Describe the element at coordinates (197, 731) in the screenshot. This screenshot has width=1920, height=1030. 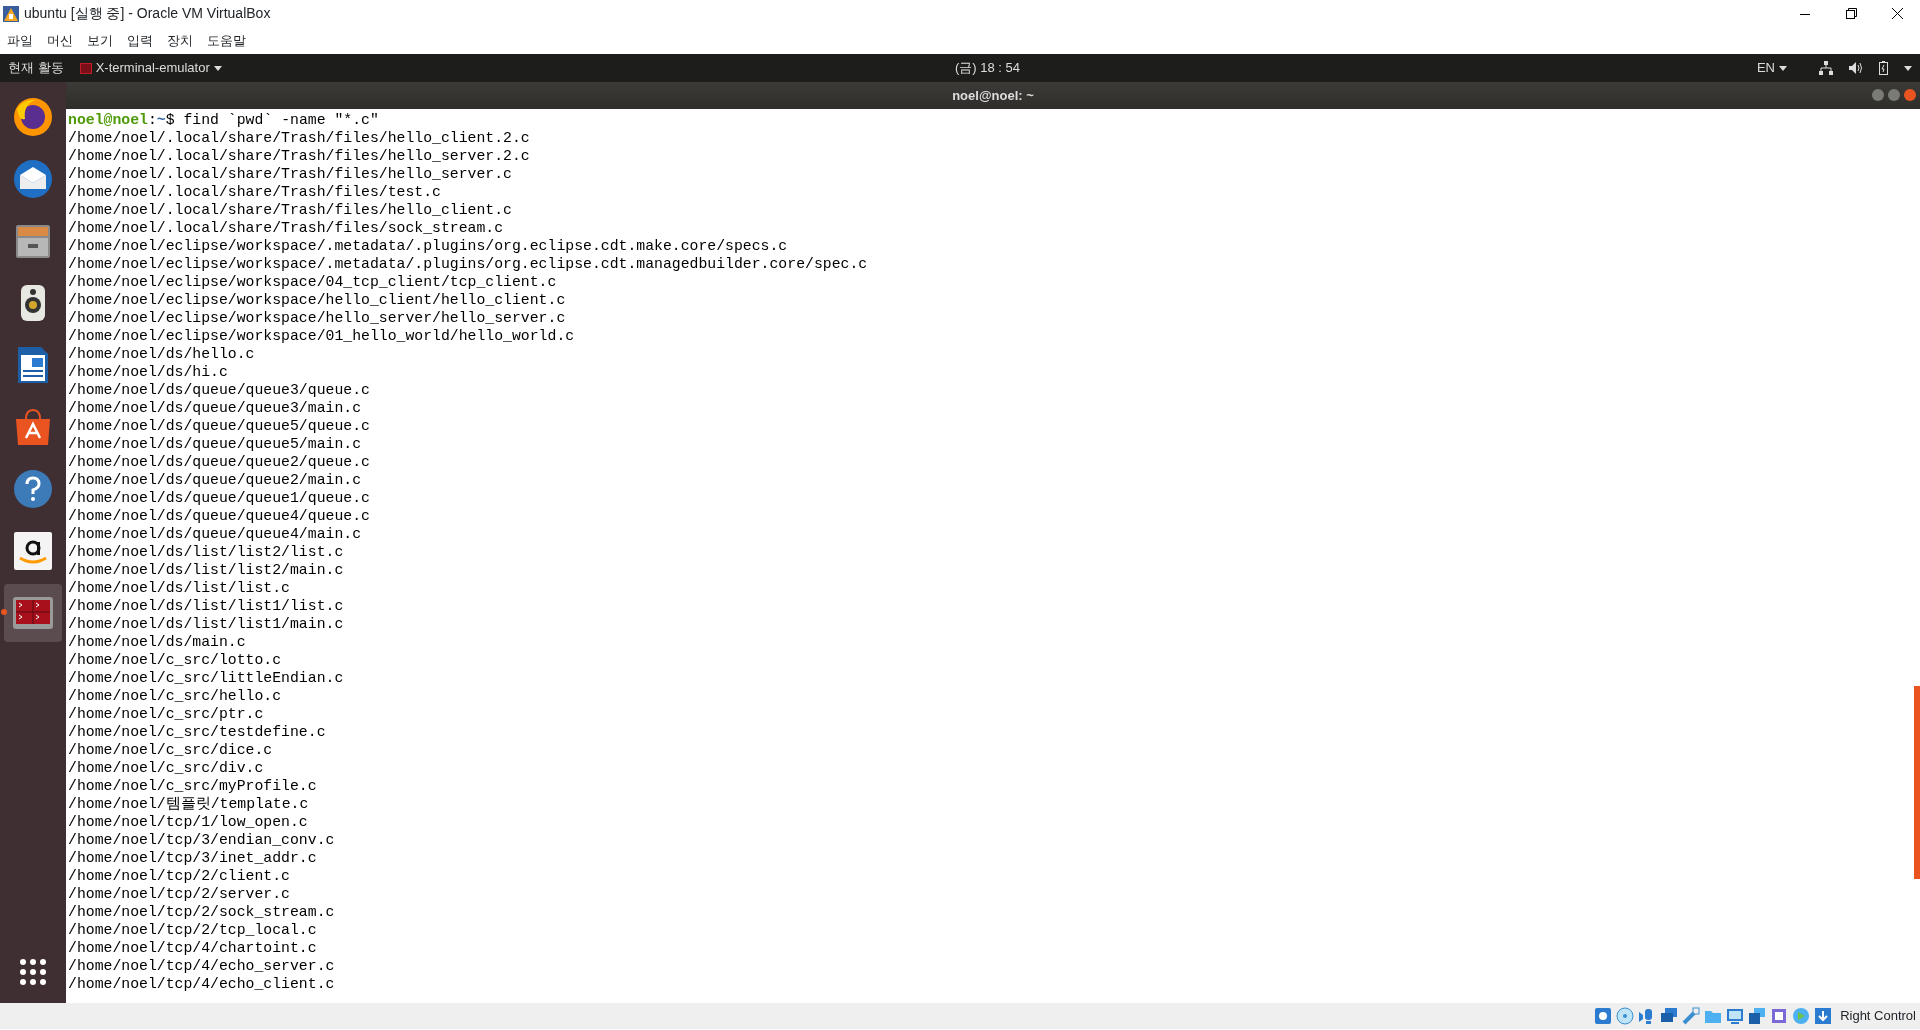
I see `output-line: /home/noel/c_src/testdefine.c` at that location.